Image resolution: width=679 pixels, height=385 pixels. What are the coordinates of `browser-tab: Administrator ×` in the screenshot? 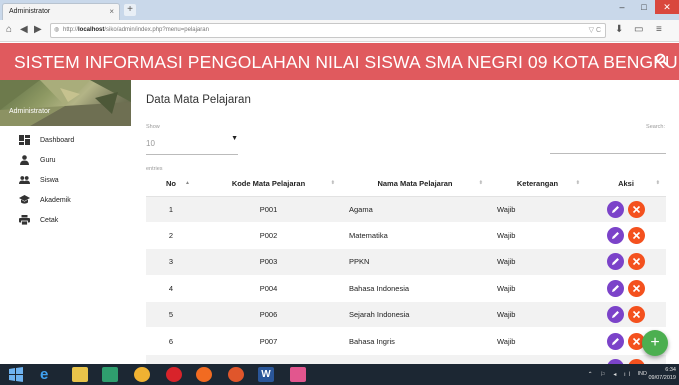 It's located at (61, 11).